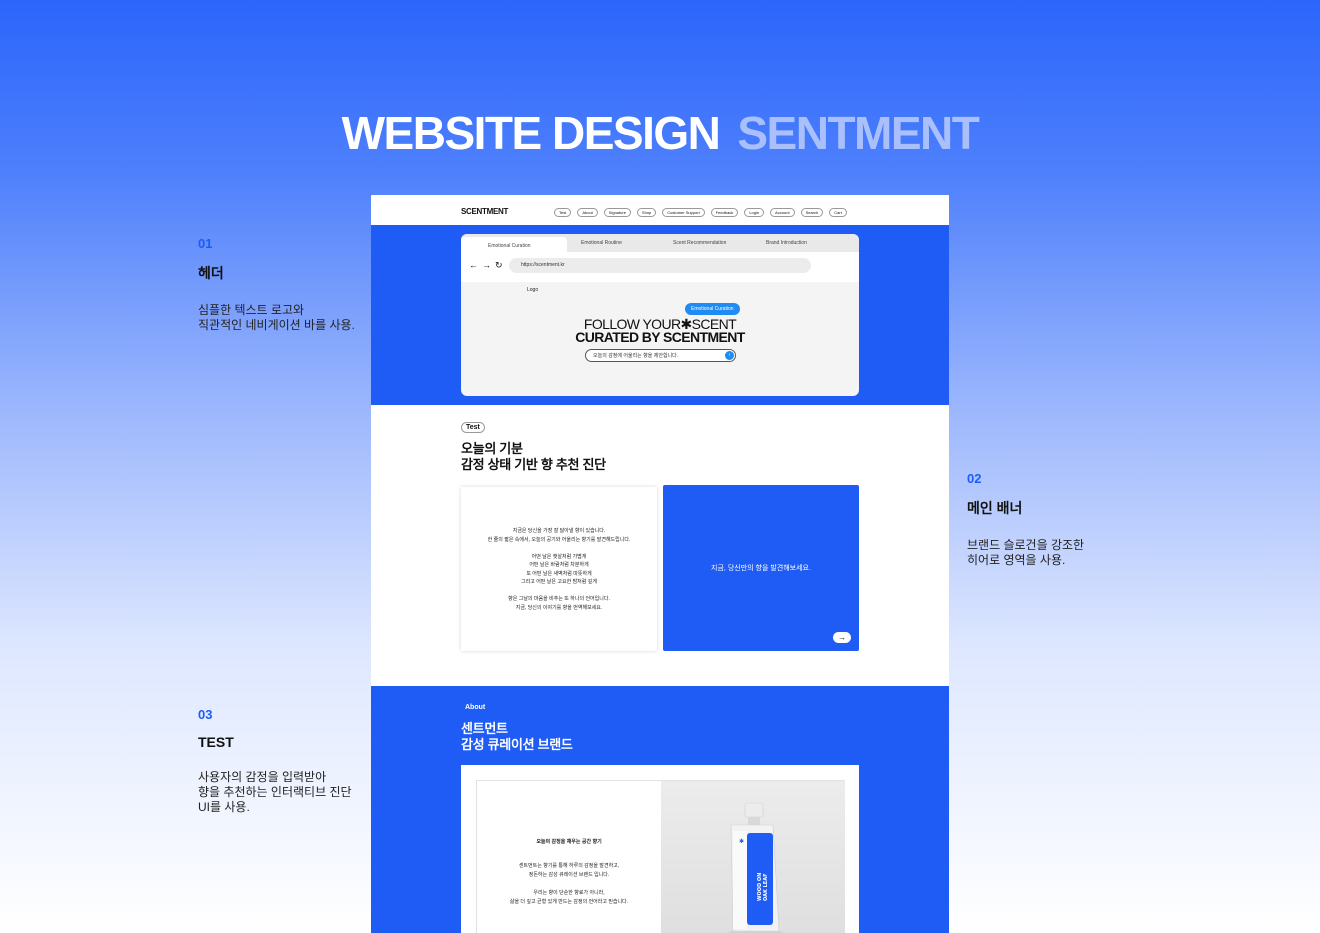  What do you see at coordinates (569, 842) in the screenshot?
I see `about-heading: 오늘의 감정을 채우는 공간 향기` at bounding box center [569, 842].